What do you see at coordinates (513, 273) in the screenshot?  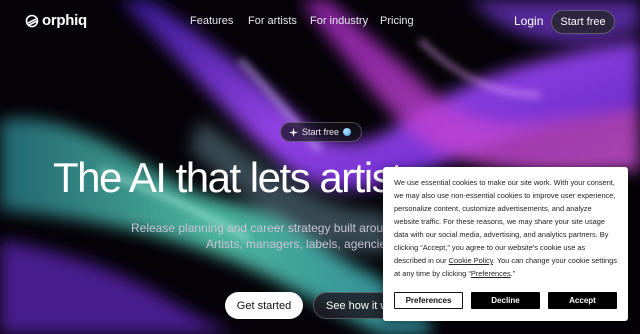 I see `cookie-text-part3: .”` at bounding box center [513, 273].